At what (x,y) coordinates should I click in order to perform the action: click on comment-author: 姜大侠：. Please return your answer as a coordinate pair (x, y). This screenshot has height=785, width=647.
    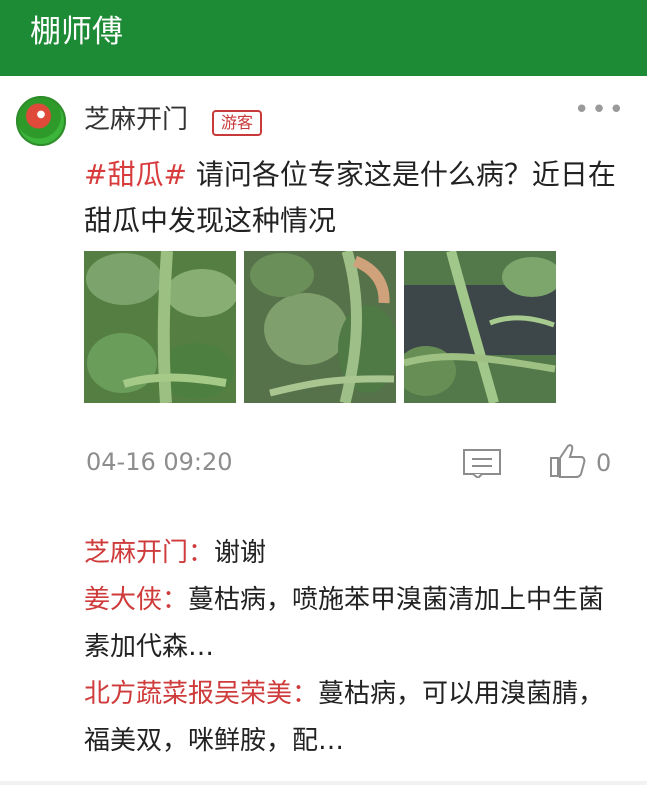
    Looking at the image, I should click on (136, 600).